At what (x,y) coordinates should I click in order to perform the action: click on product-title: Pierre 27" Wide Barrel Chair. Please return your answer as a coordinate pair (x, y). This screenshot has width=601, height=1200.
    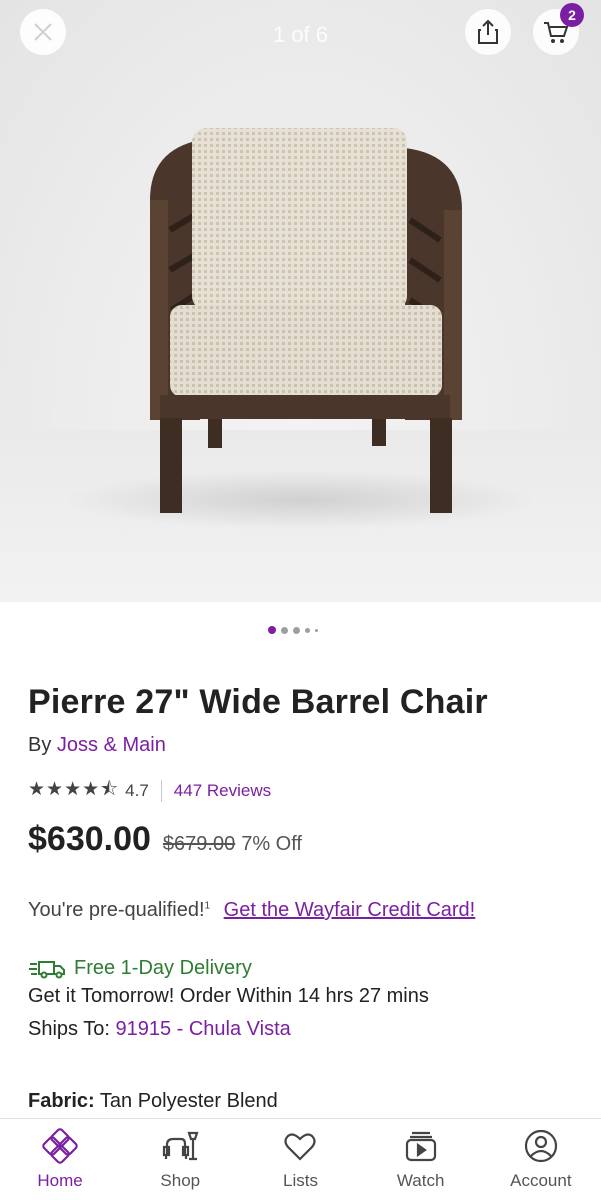
    Looking at the image, I should click on (258, 702).